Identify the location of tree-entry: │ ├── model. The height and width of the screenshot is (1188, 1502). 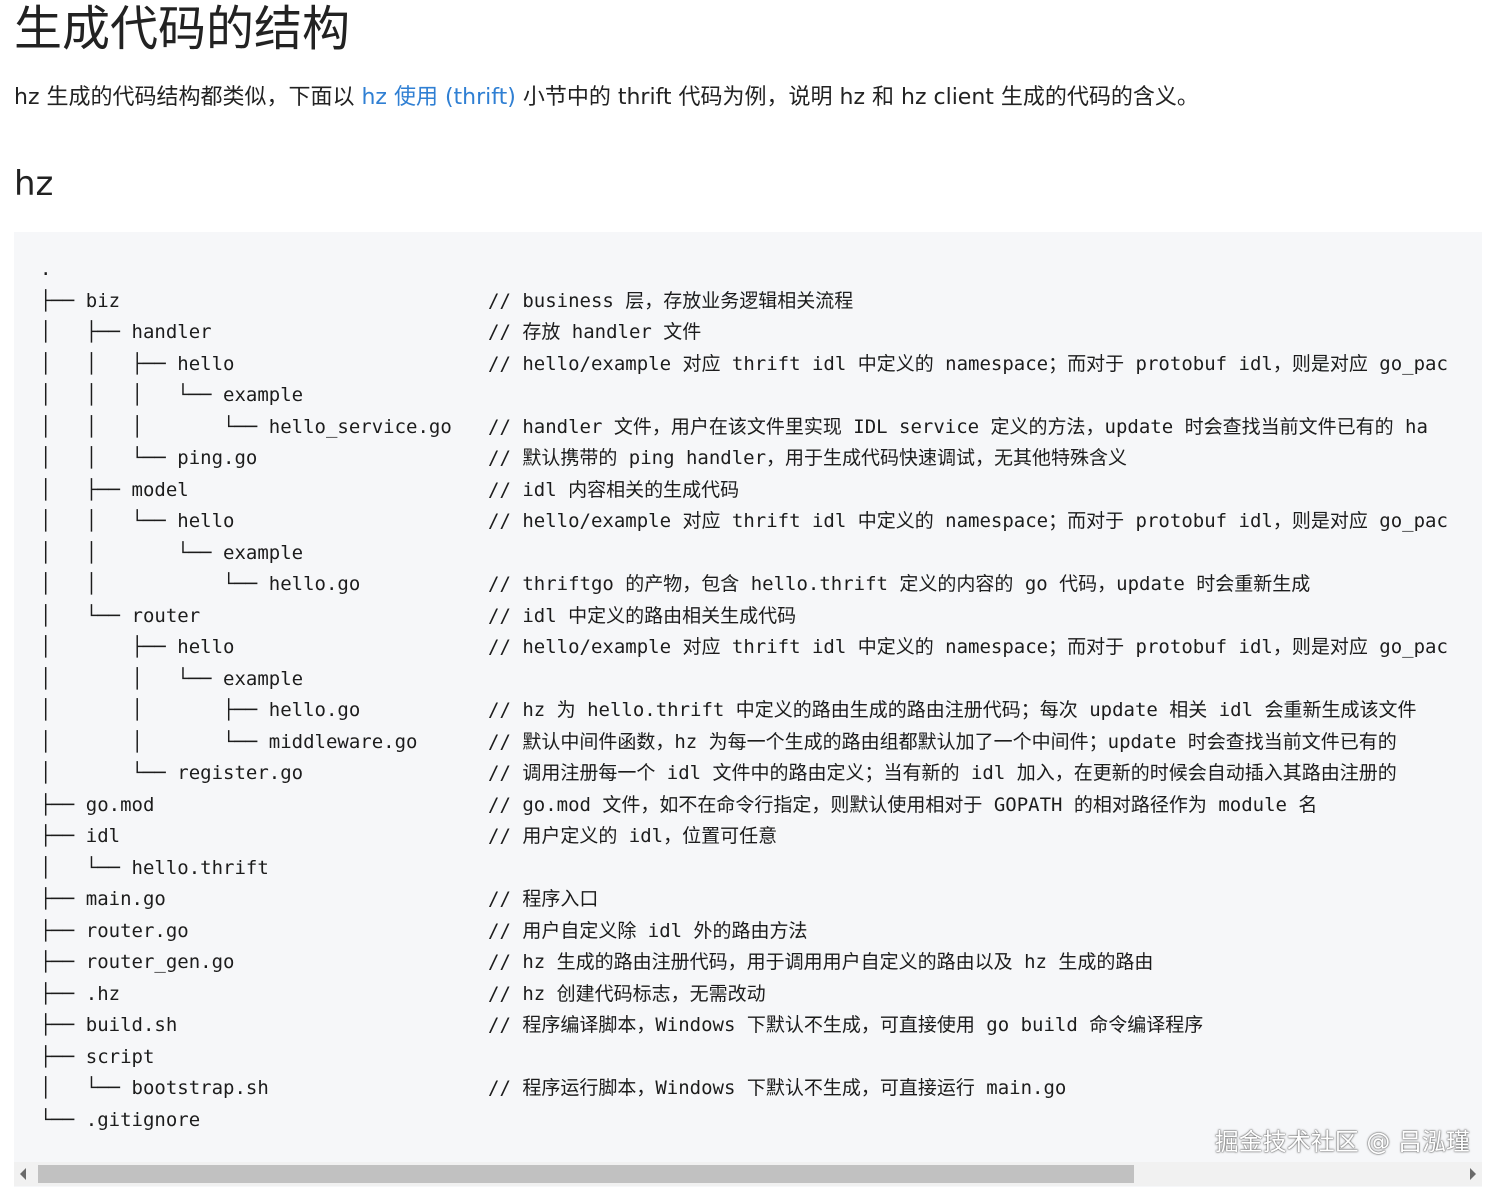
(114, 490).